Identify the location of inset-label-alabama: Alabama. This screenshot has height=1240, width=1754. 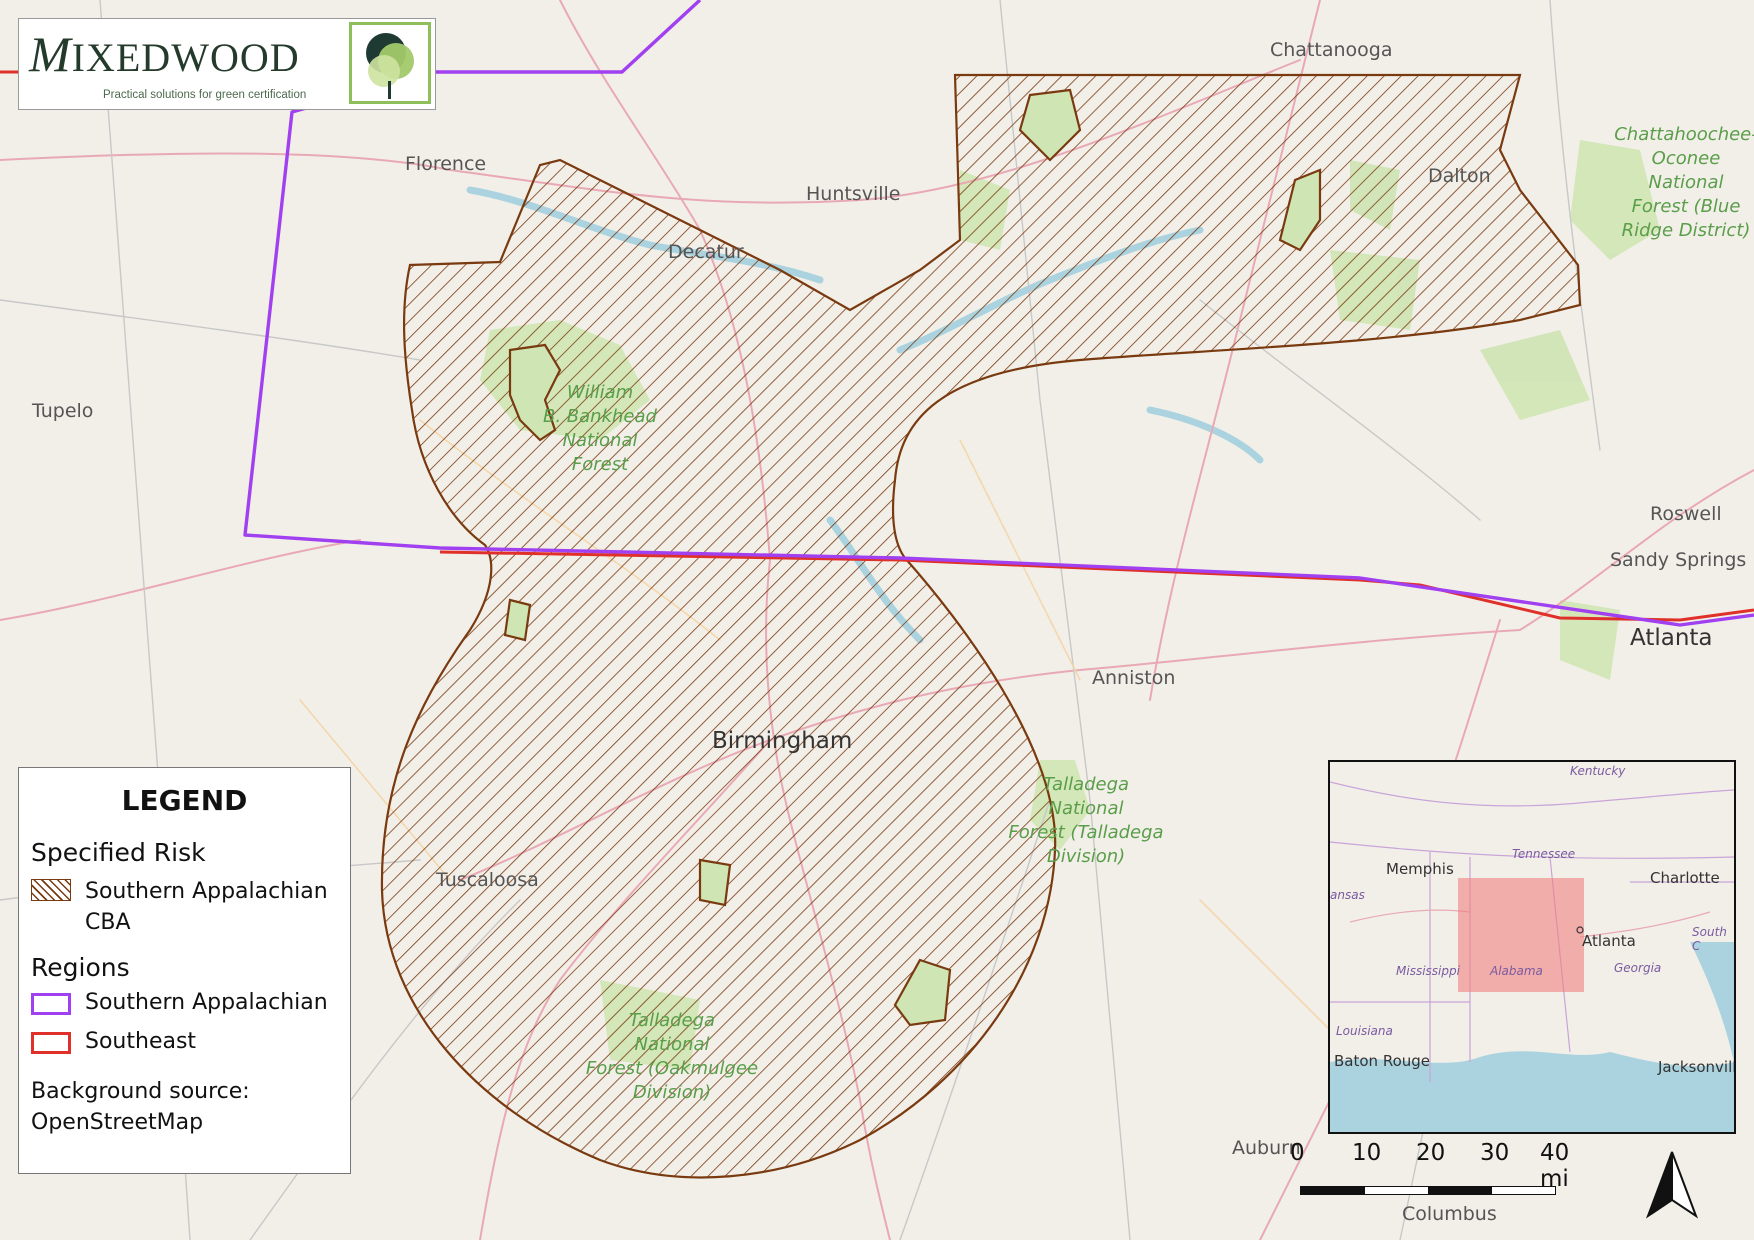
(1516, 971).